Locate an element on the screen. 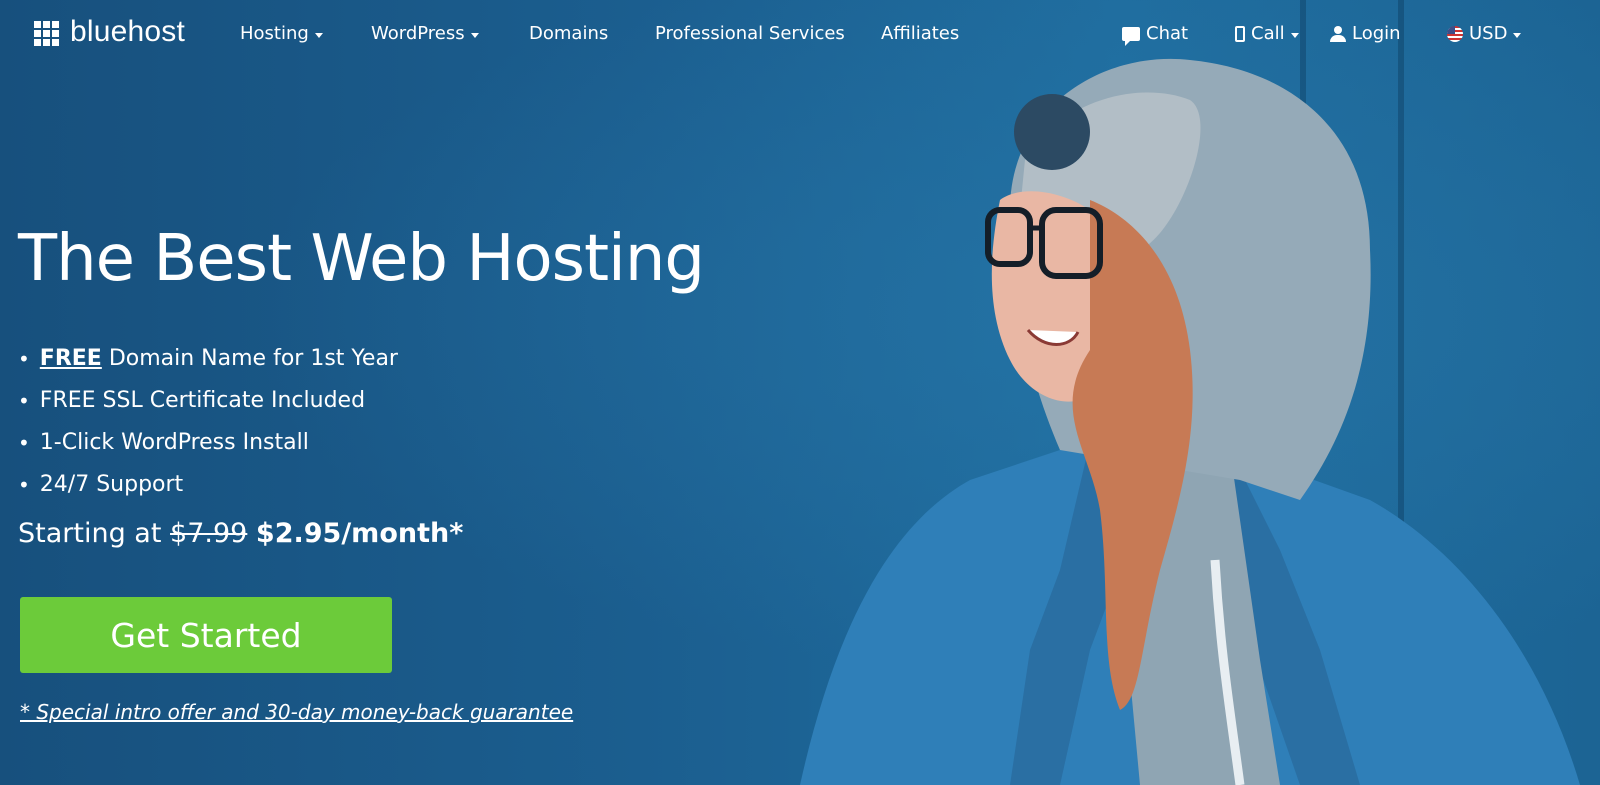 Image resolution: width=1600 pixels, height=785 pixels. price-prefix: Starting at is located at coordinates (90, 533).